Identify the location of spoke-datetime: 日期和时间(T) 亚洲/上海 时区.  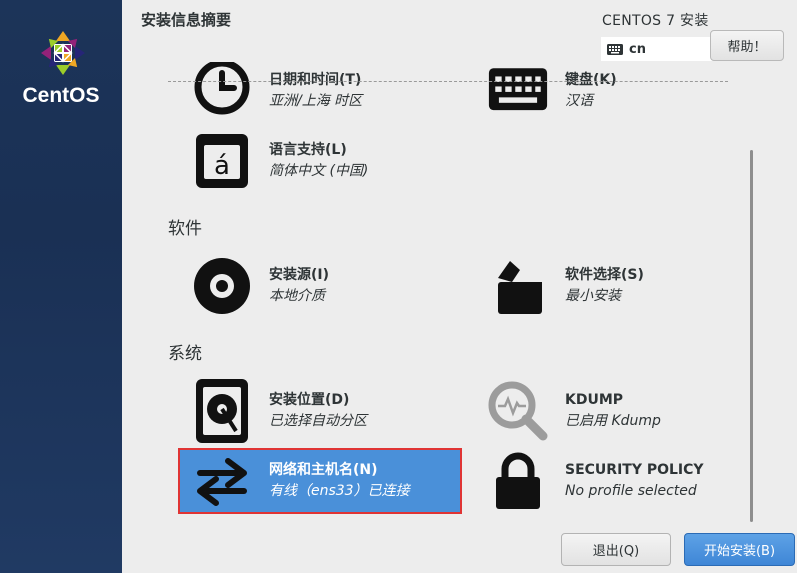
(322, 92).